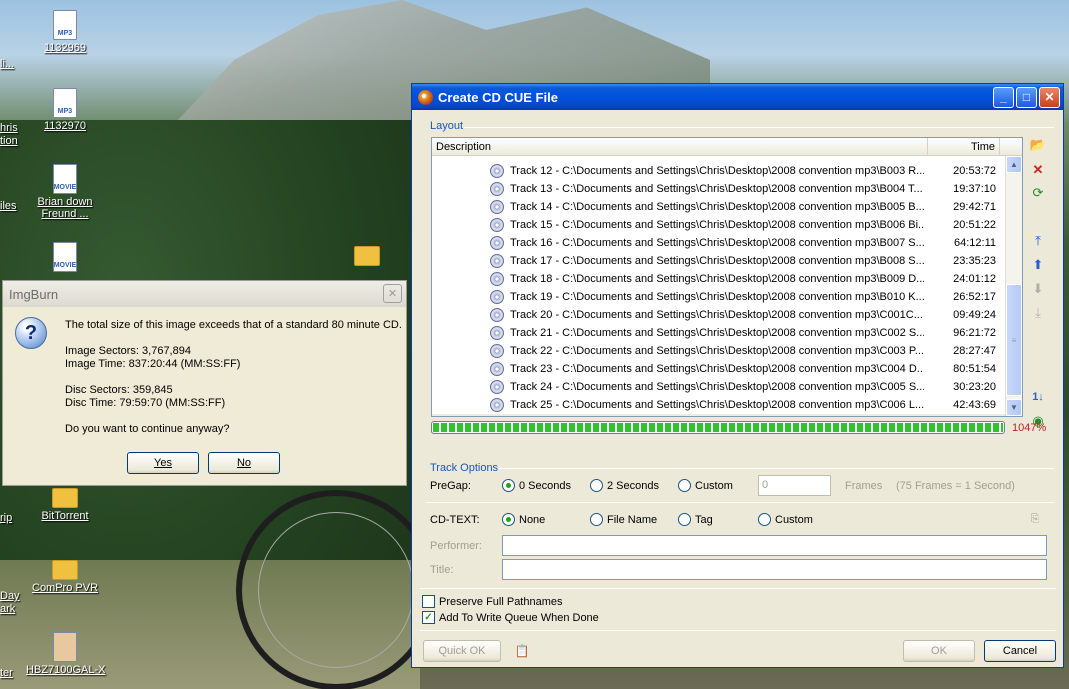 The height and width of the screenshot is (689, 1069). What do you see at coordinates (1038, 265) in the screenshot?
I see `move-up-icon: ⬆` at bounding box center [1038, 265].